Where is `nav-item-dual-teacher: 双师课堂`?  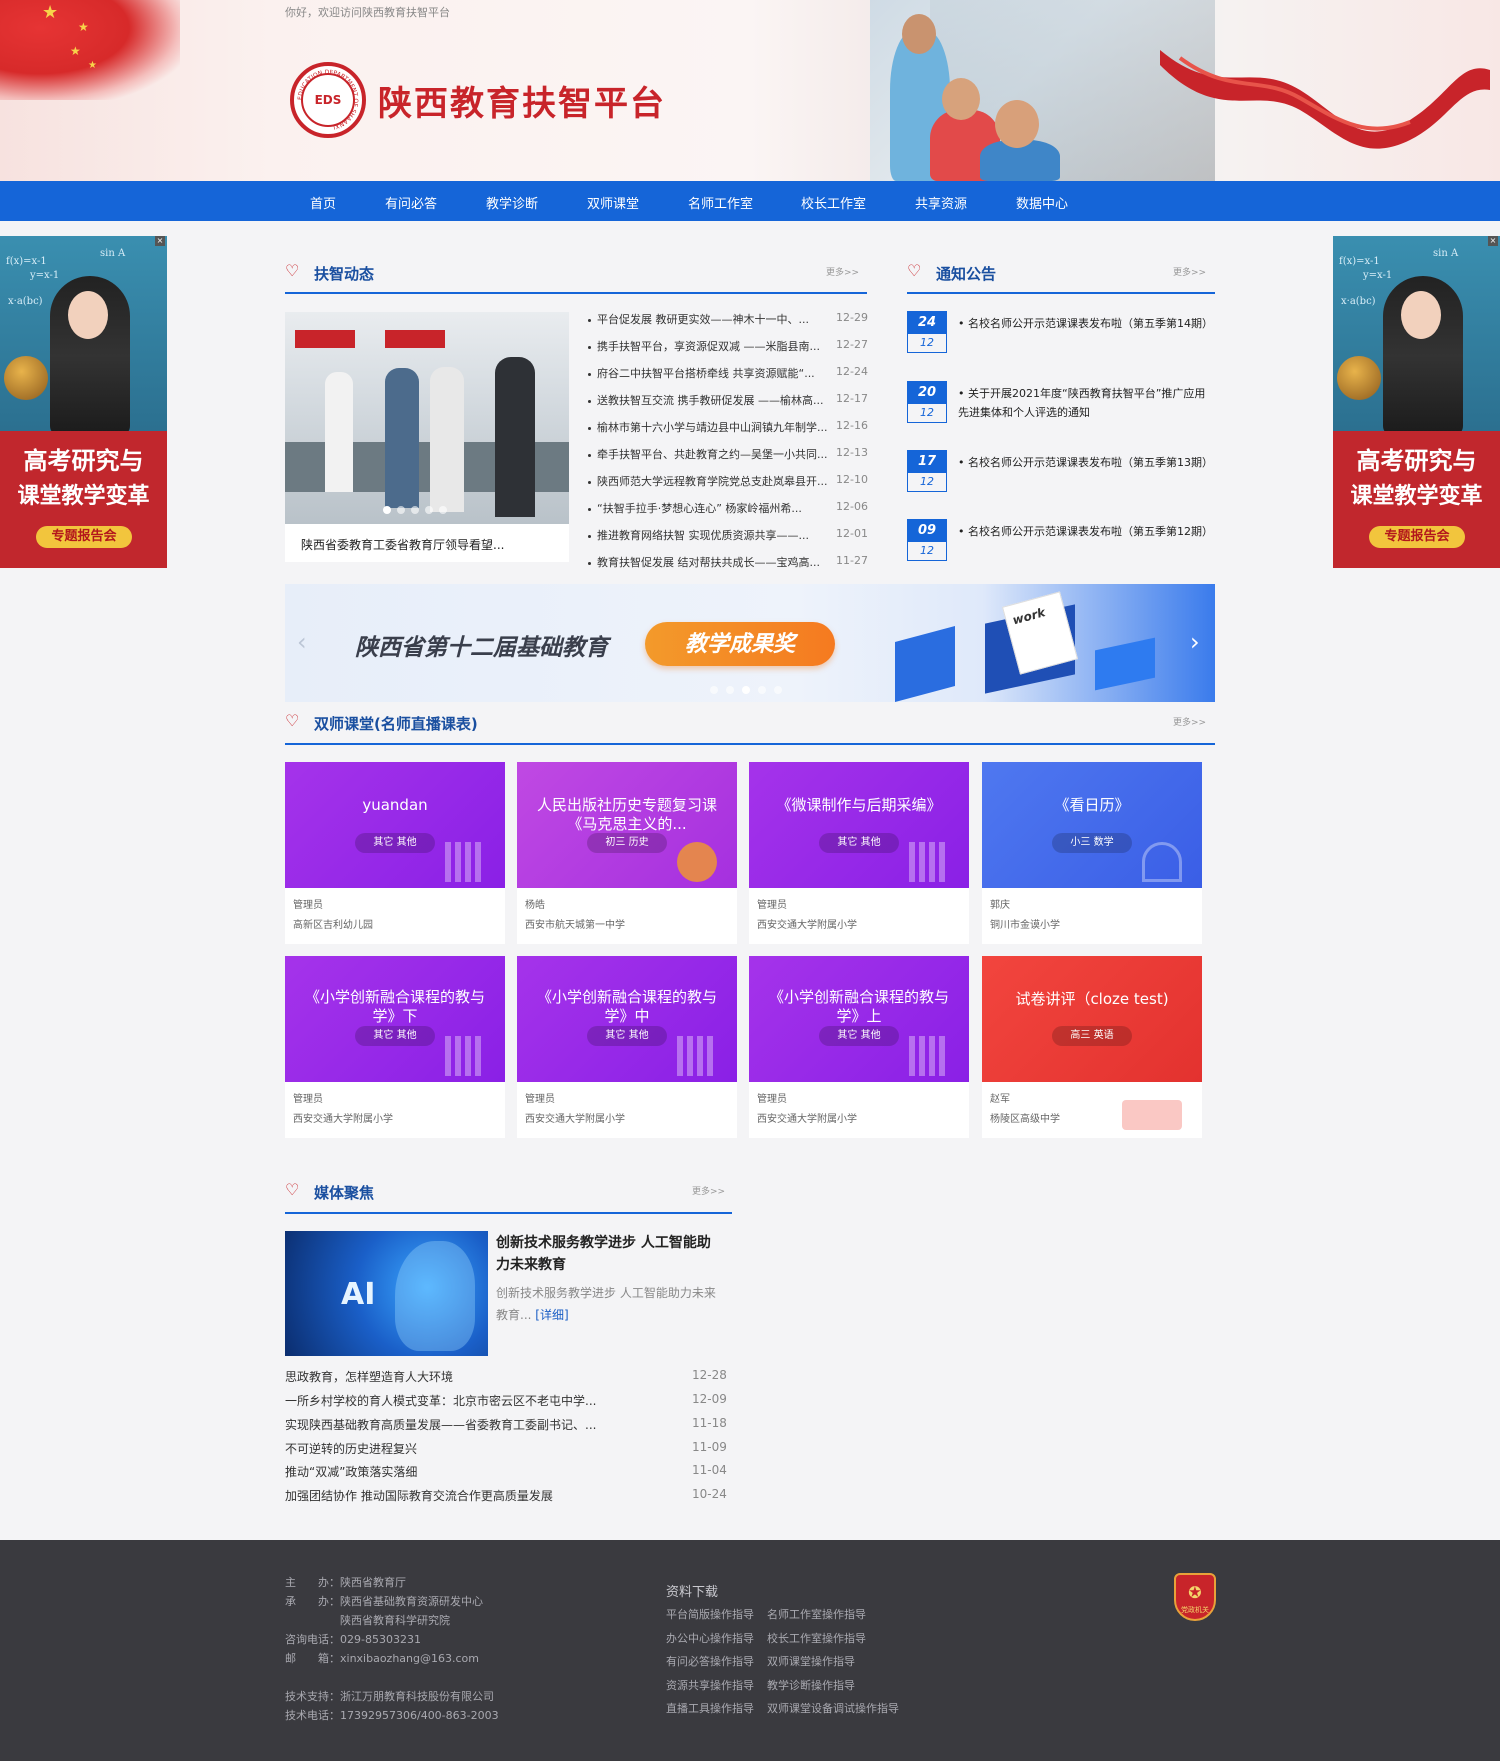
nav-item-dual-teacher: 双师课堂 is located at coordinates (613, 202).